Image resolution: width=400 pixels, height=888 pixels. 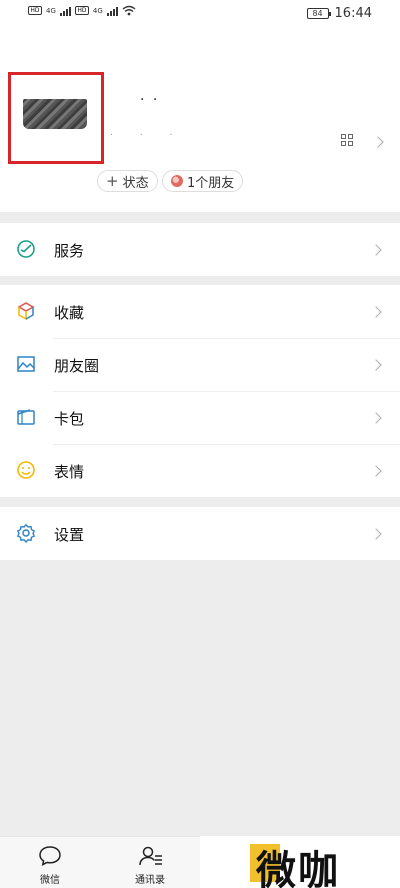 I want to click on signal-1-icon, so click(x=65, y=11).